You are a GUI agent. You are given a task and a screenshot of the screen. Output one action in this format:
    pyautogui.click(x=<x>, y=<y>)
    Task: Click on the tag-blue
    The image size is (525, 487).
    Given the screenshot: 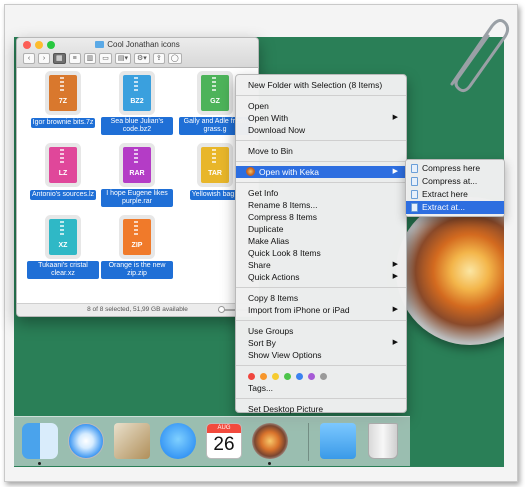 What is the action you would take?
    pyautogui.click(x=299, y=376)
    